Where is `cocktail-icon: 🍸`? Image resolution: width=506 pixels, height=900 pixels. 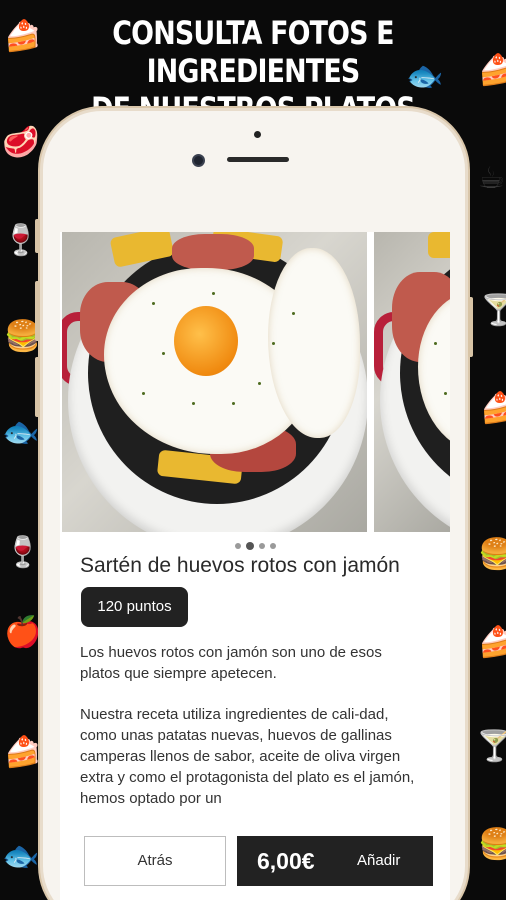
cocktail-icon: 🍸 is located at coordinates (493, 310).